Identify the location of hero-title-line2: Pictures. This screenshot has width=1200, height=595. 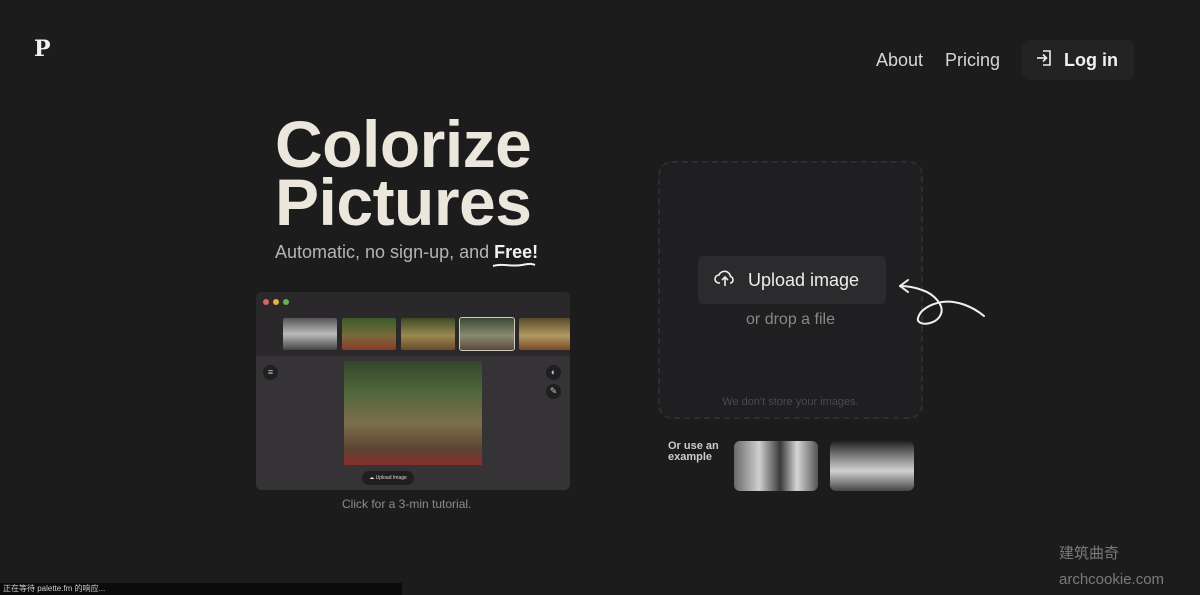
(403, 202).